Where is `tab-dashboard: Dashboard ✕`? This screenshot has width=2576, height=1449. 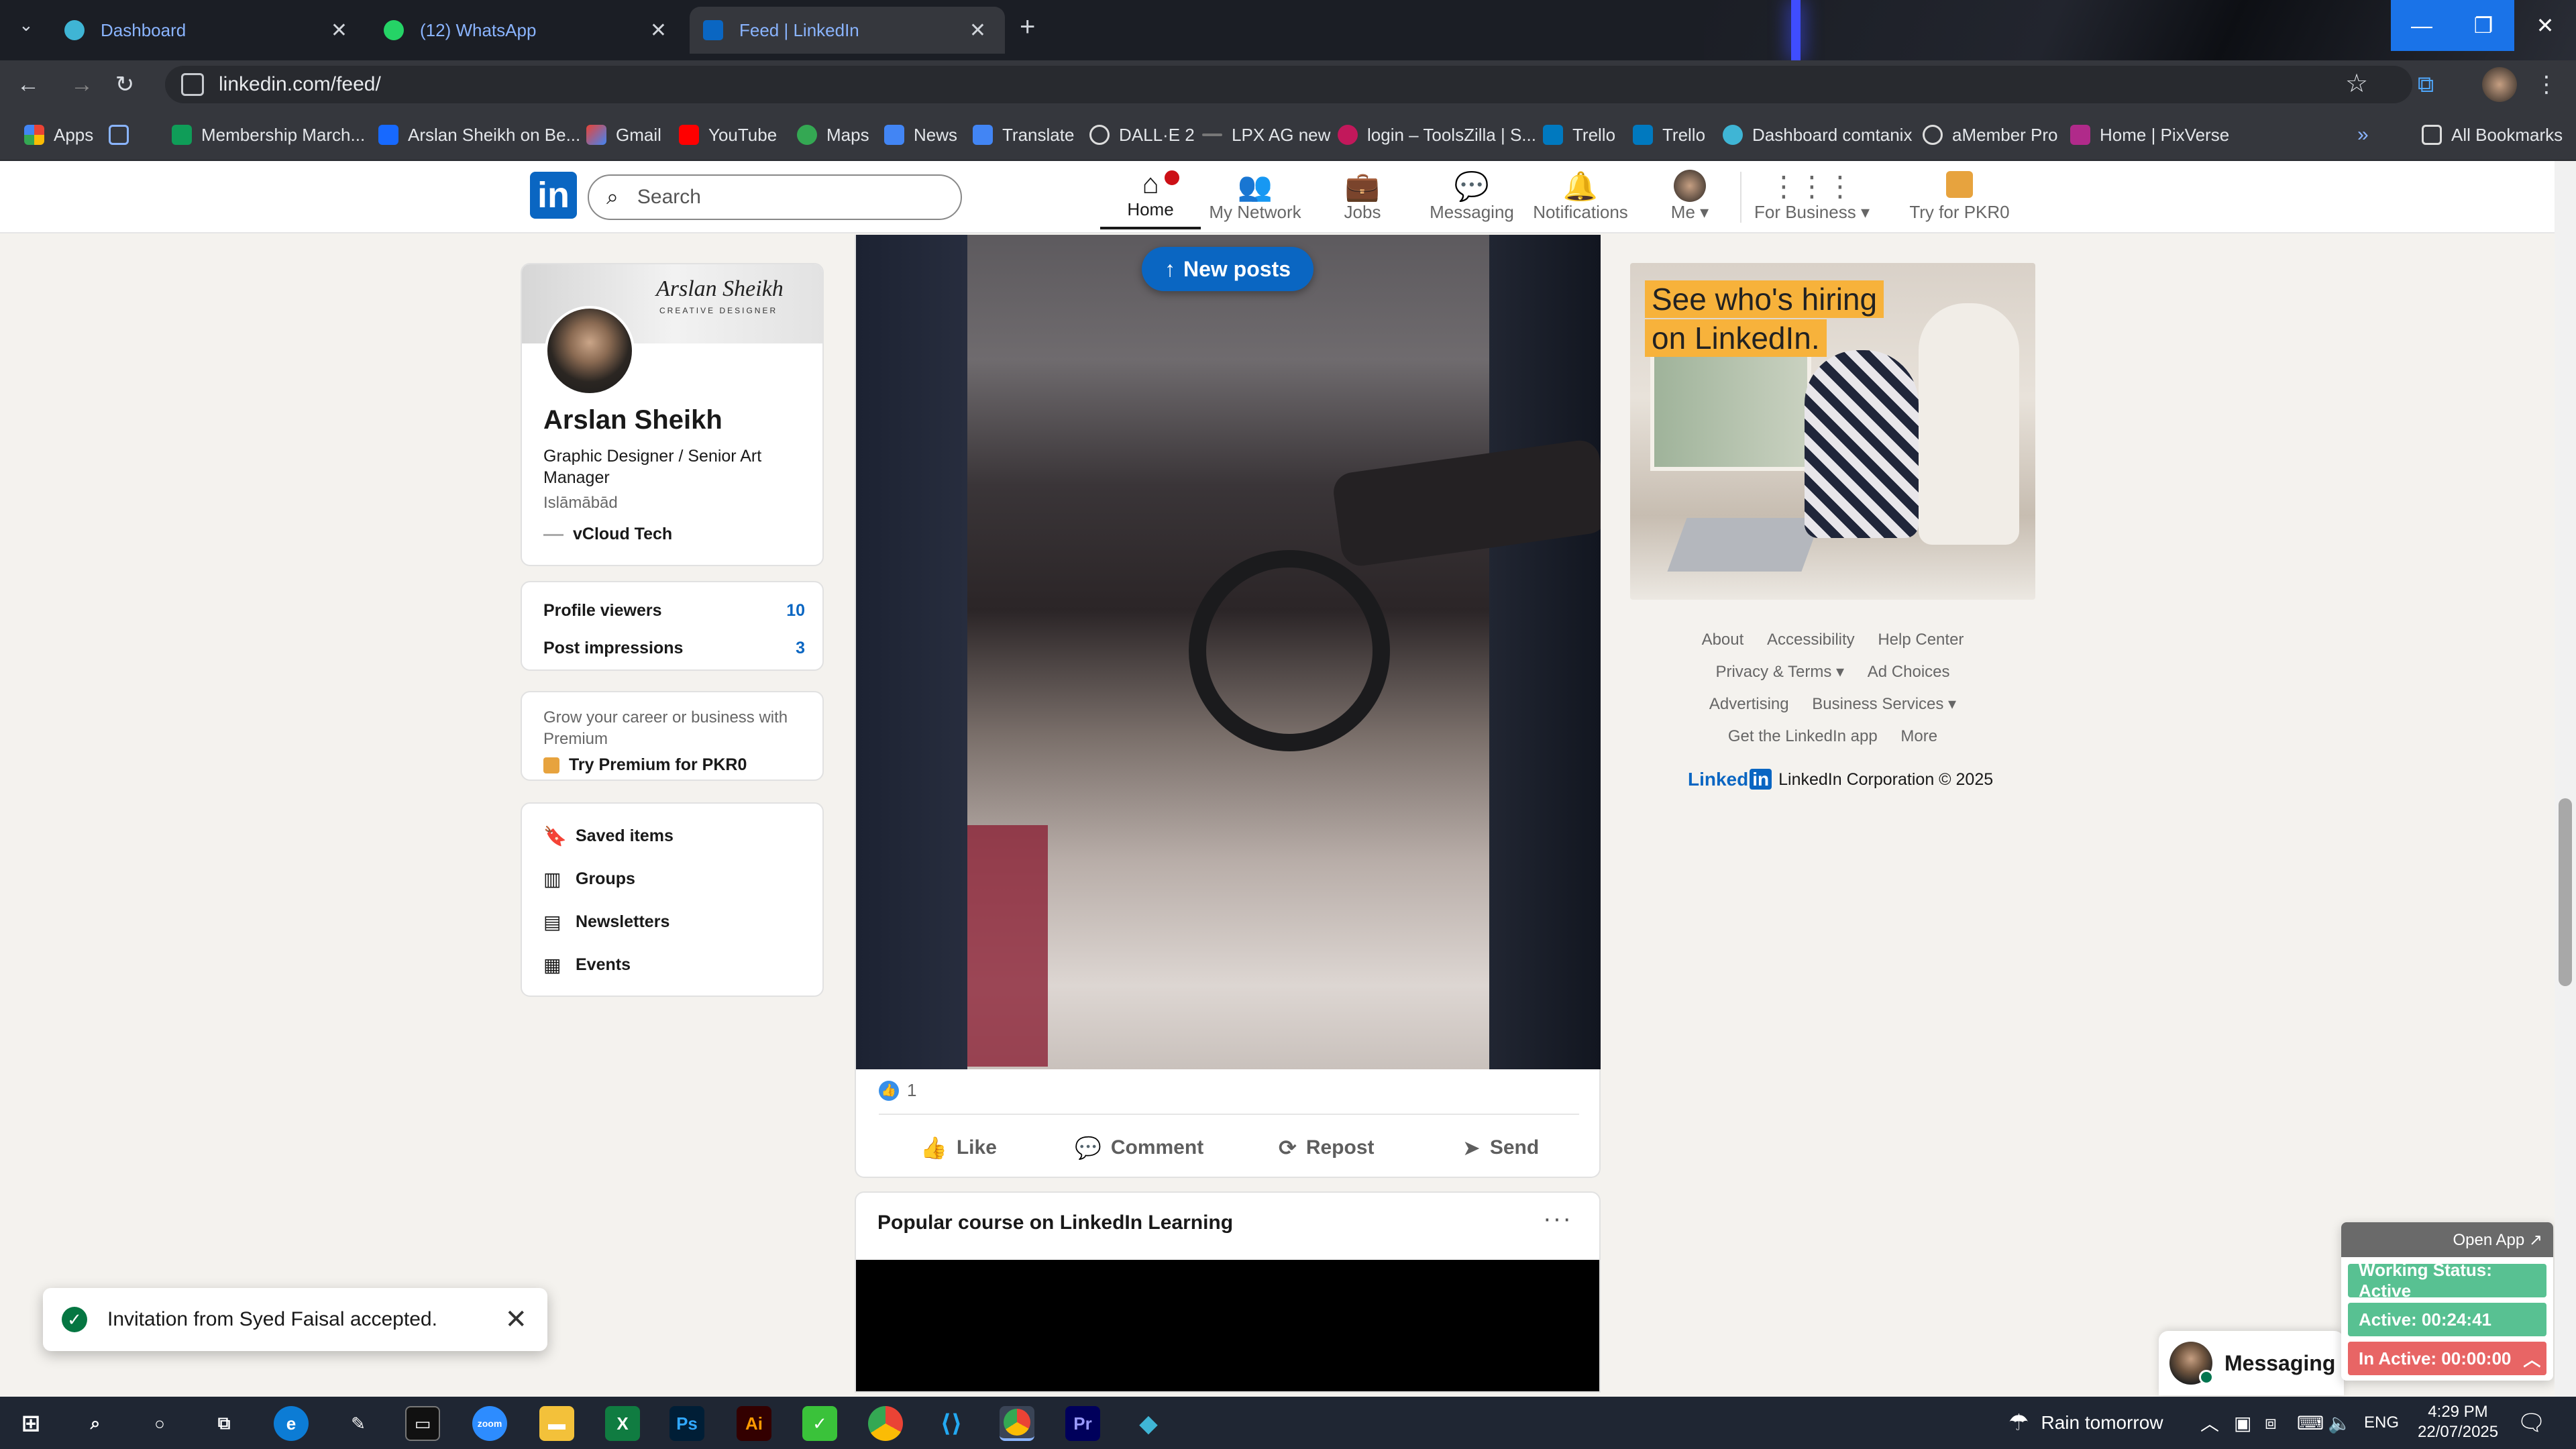
tab-dashboard: Dashboard ✕ is located at coordinates (208, 30).